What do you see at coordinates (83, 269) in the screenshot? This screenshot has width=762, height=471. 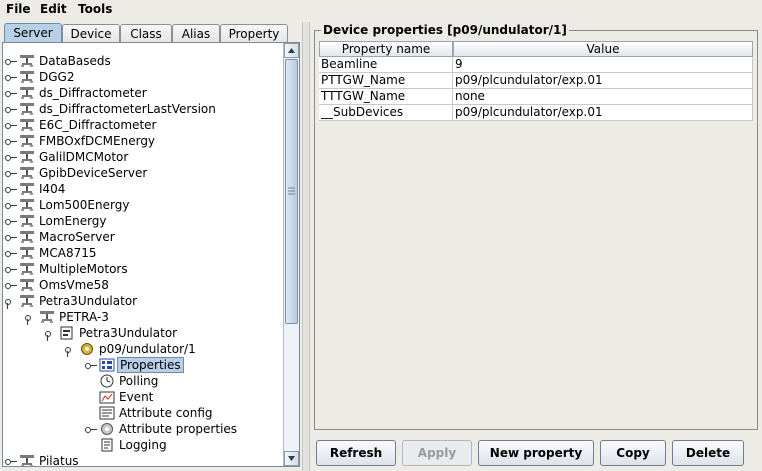 I see `tree-node-label: MultipleMotors` at bounding box center [83, 269].